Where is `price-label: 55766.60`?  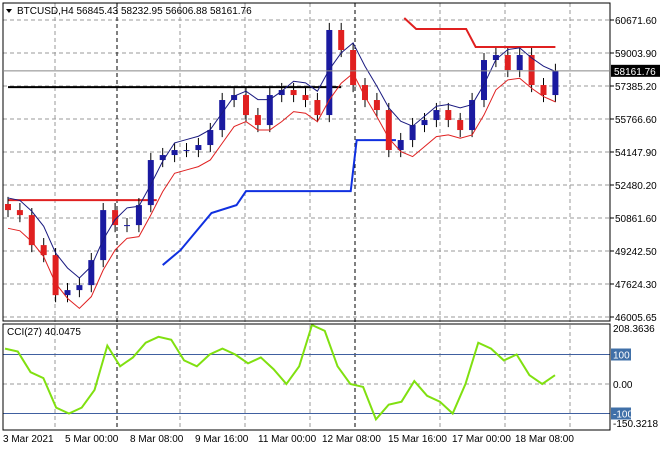 price-label: 55766.60 is located at coordinates (636, 120).